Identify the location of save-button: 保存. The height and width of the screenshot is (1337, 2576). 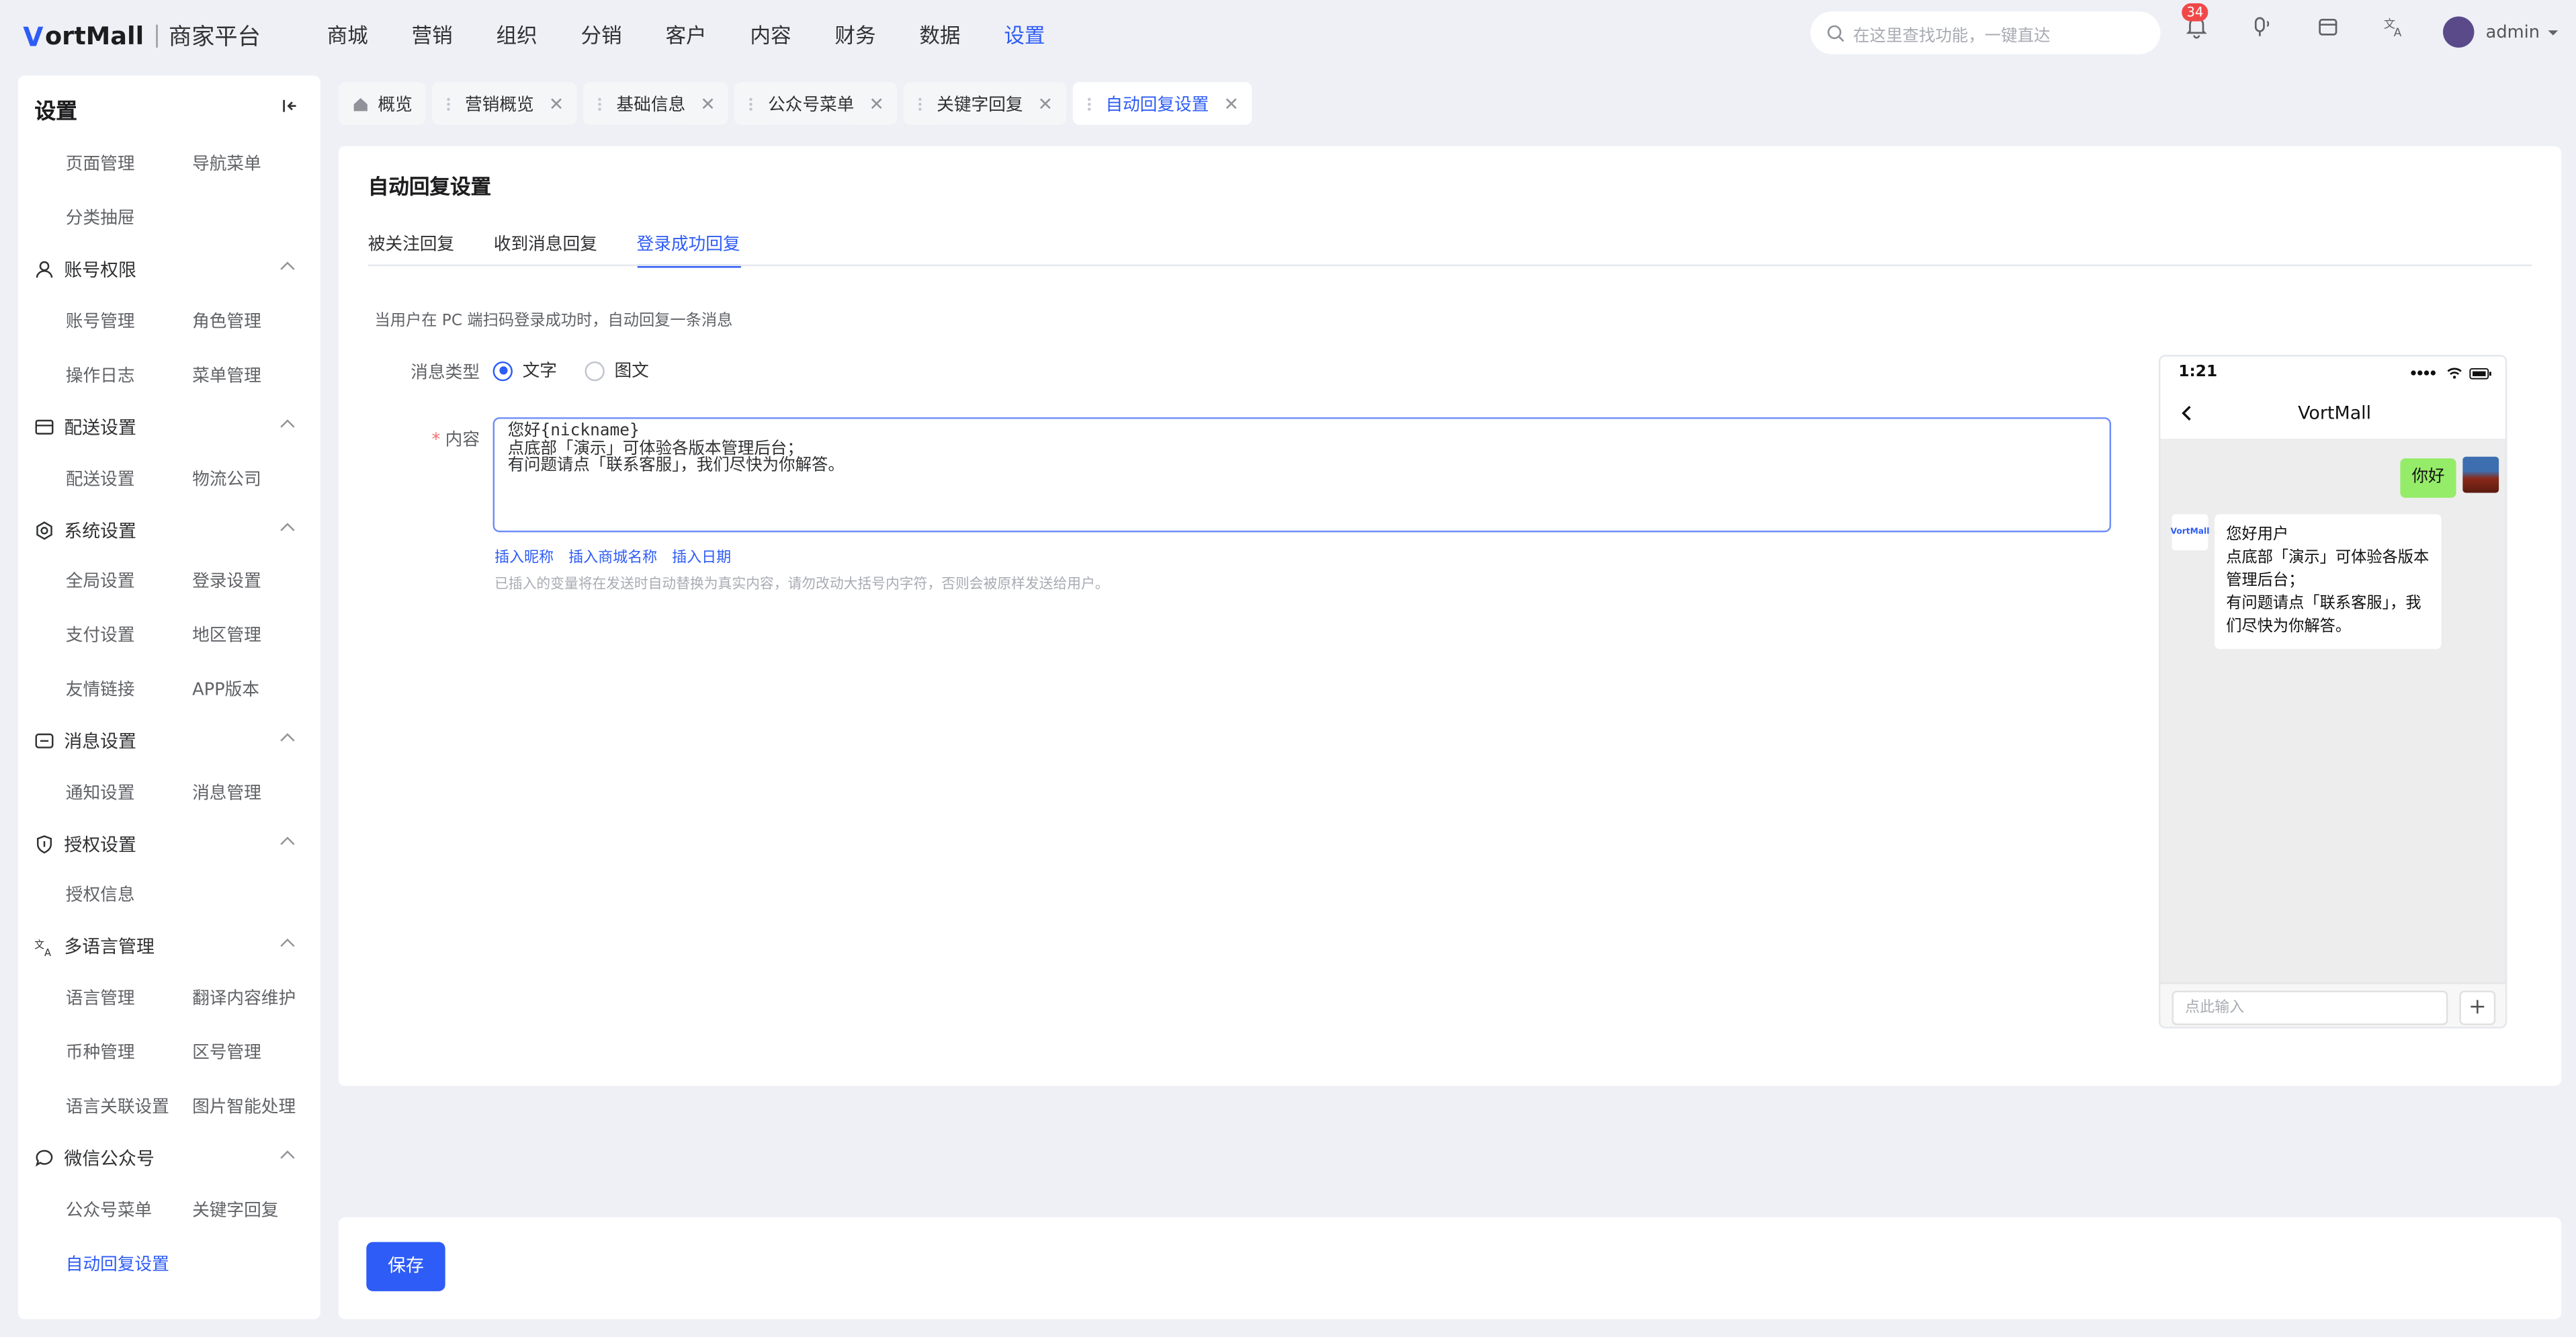
(405, 1266).